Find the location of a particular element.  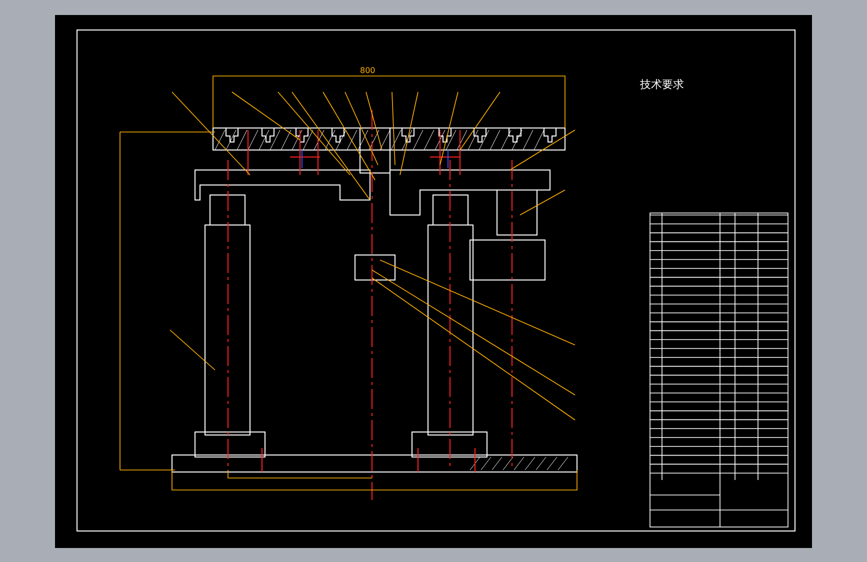

technical-requirements-title: 技术要求 is located at coordinates (662, 84).